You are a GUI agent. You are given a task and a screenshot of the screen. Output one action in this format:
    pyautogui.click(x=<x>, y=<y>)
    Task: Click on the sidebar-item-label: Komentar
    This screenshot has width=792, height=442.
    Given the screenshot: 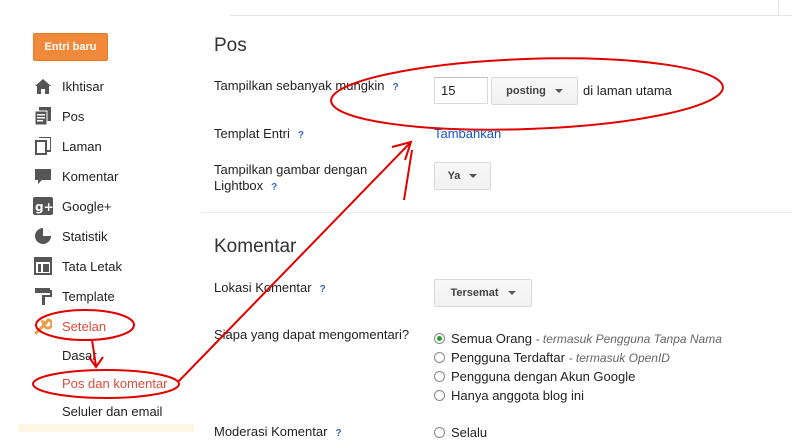 What is the action you would take?
    pyautogui.click(x=90, y=176)
    